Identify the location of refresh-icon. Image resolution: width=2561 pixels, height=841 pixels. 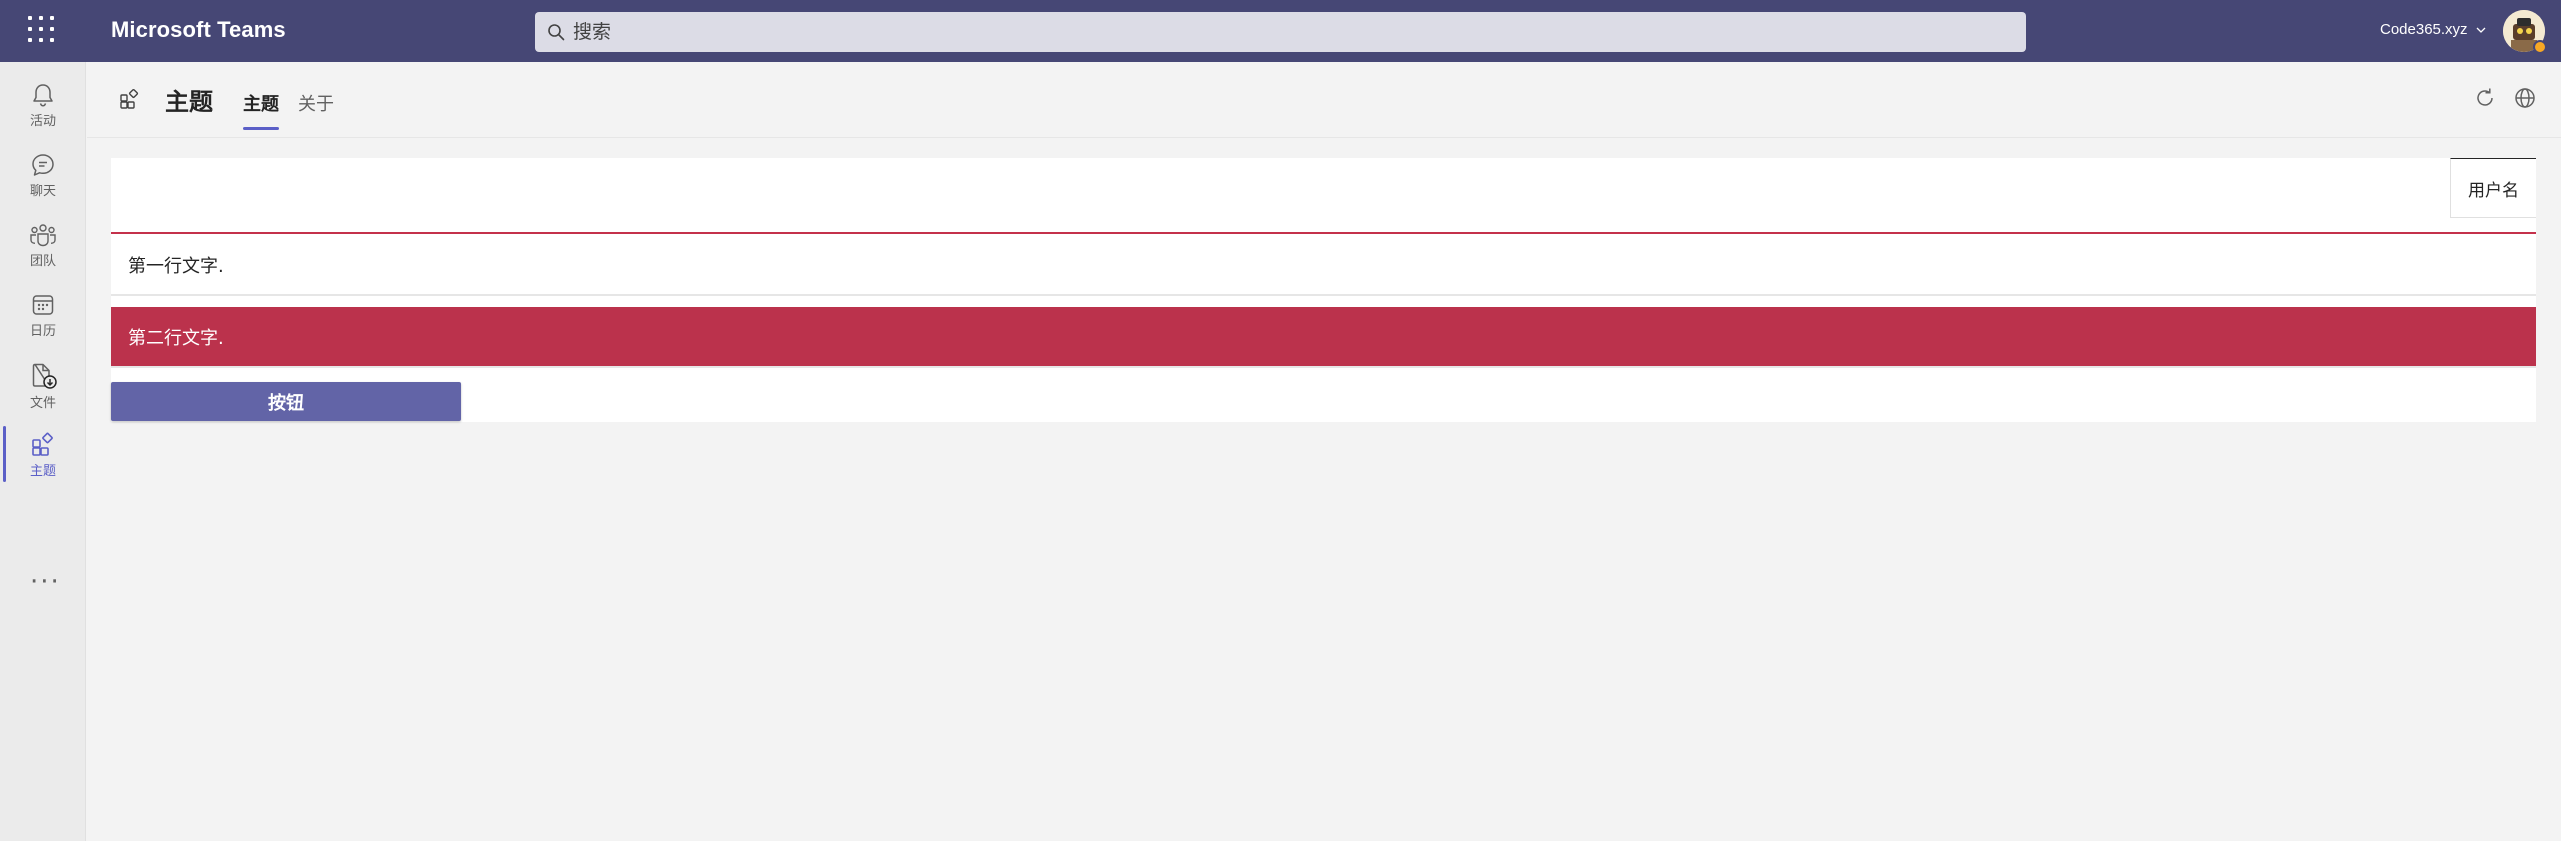
(2485, 98).